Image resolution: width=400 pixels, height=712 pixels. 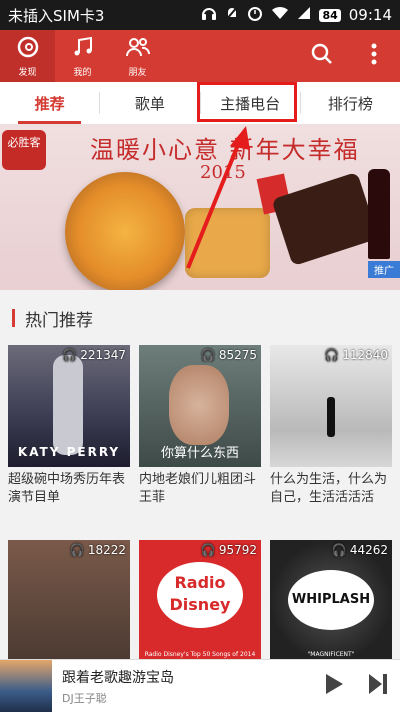 I want to click on top-nav: 发现 我的 朋友, so click(x=200, y=56).